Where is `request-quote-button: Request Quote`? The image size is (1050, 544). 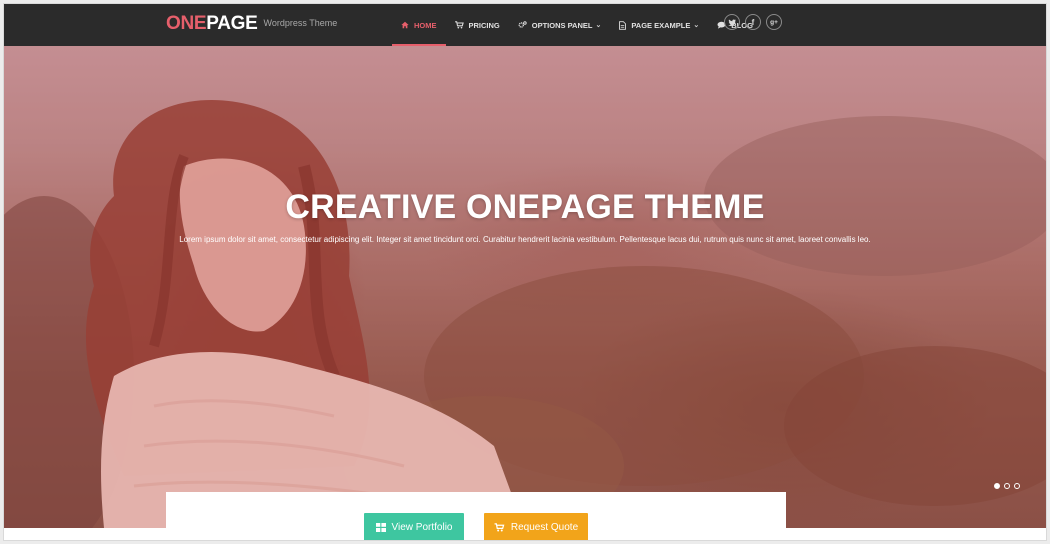 request-quote-button: Request Quote is located at coordinates (536, 526).